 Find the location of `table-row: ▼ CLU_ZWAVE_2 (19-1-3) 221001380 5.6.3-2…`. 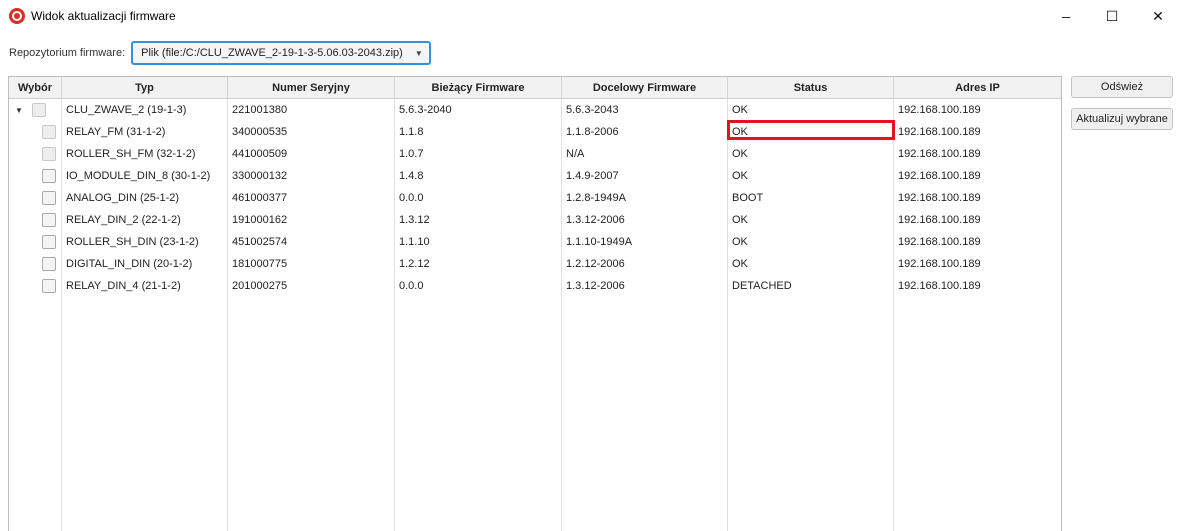

table-row: ▼ CLU_ZWAVE_2 (19-1-3) 221001380 5.6.3-2… is located at coordinates (535, 110).